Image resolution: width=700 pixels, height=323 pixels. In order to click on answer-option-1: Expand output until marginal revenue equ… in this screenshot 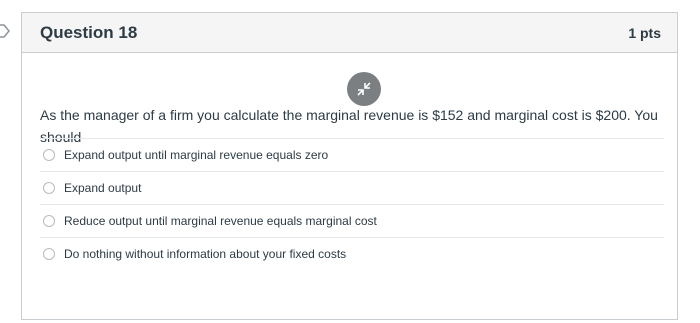, I will do `click(352, 154)`.